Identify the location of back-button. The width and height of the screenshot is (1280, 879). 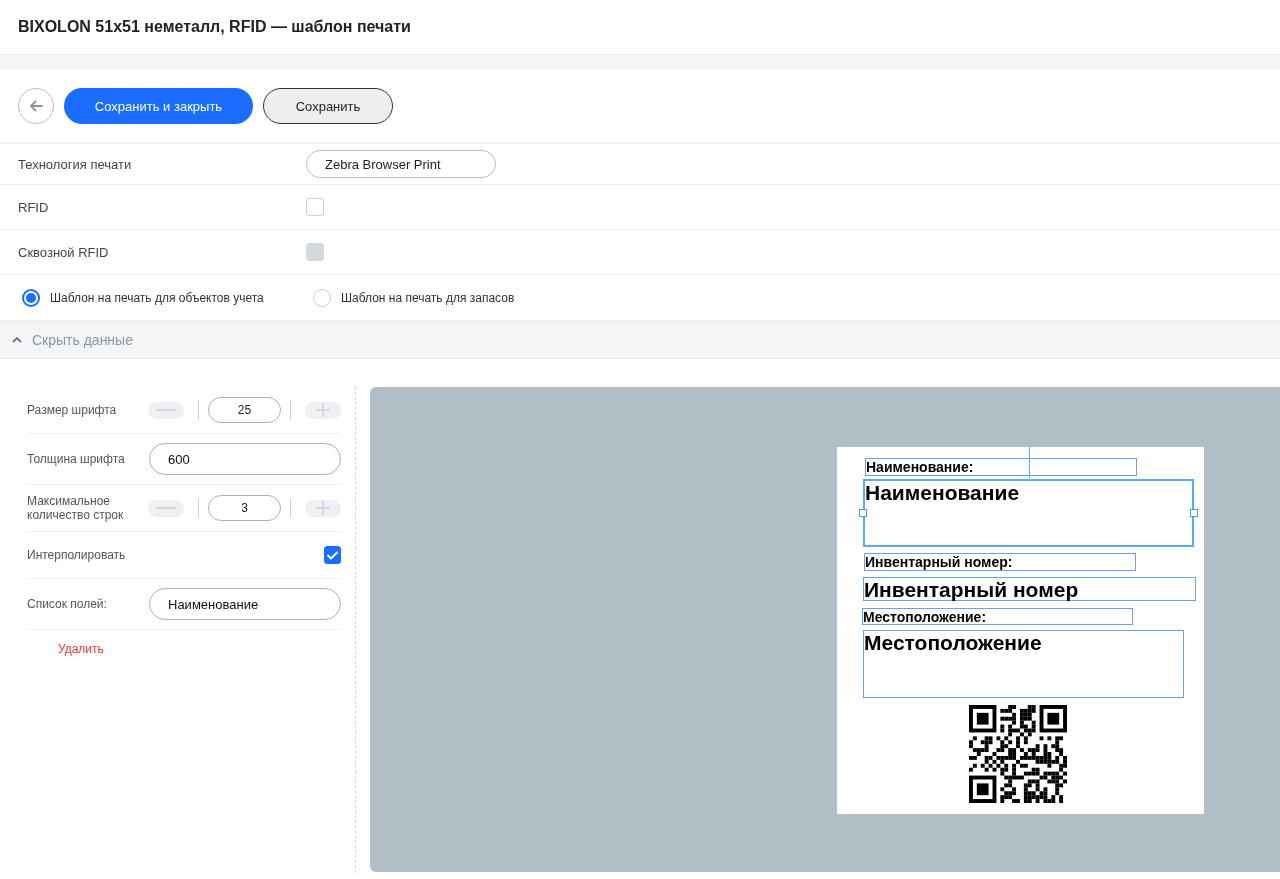
(36, 106).